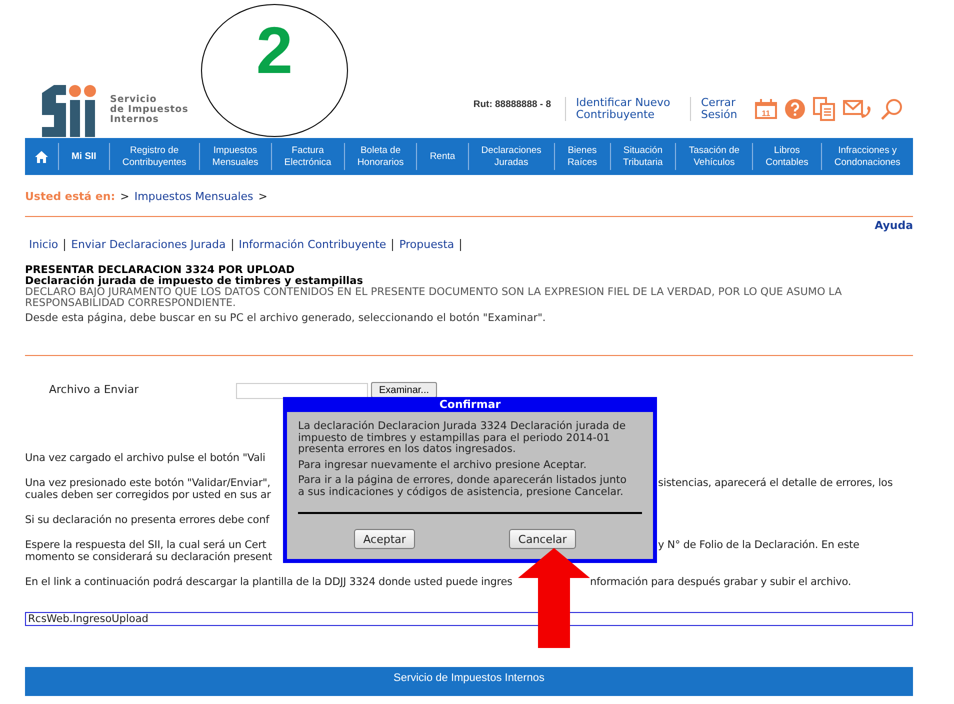 Image resolution: width=954 pixels, height=704 pixels. What do you see at coordinates (893, 225) in the screenshot?
I see `help-link: Ayuda` at bounding box center [893, 225].